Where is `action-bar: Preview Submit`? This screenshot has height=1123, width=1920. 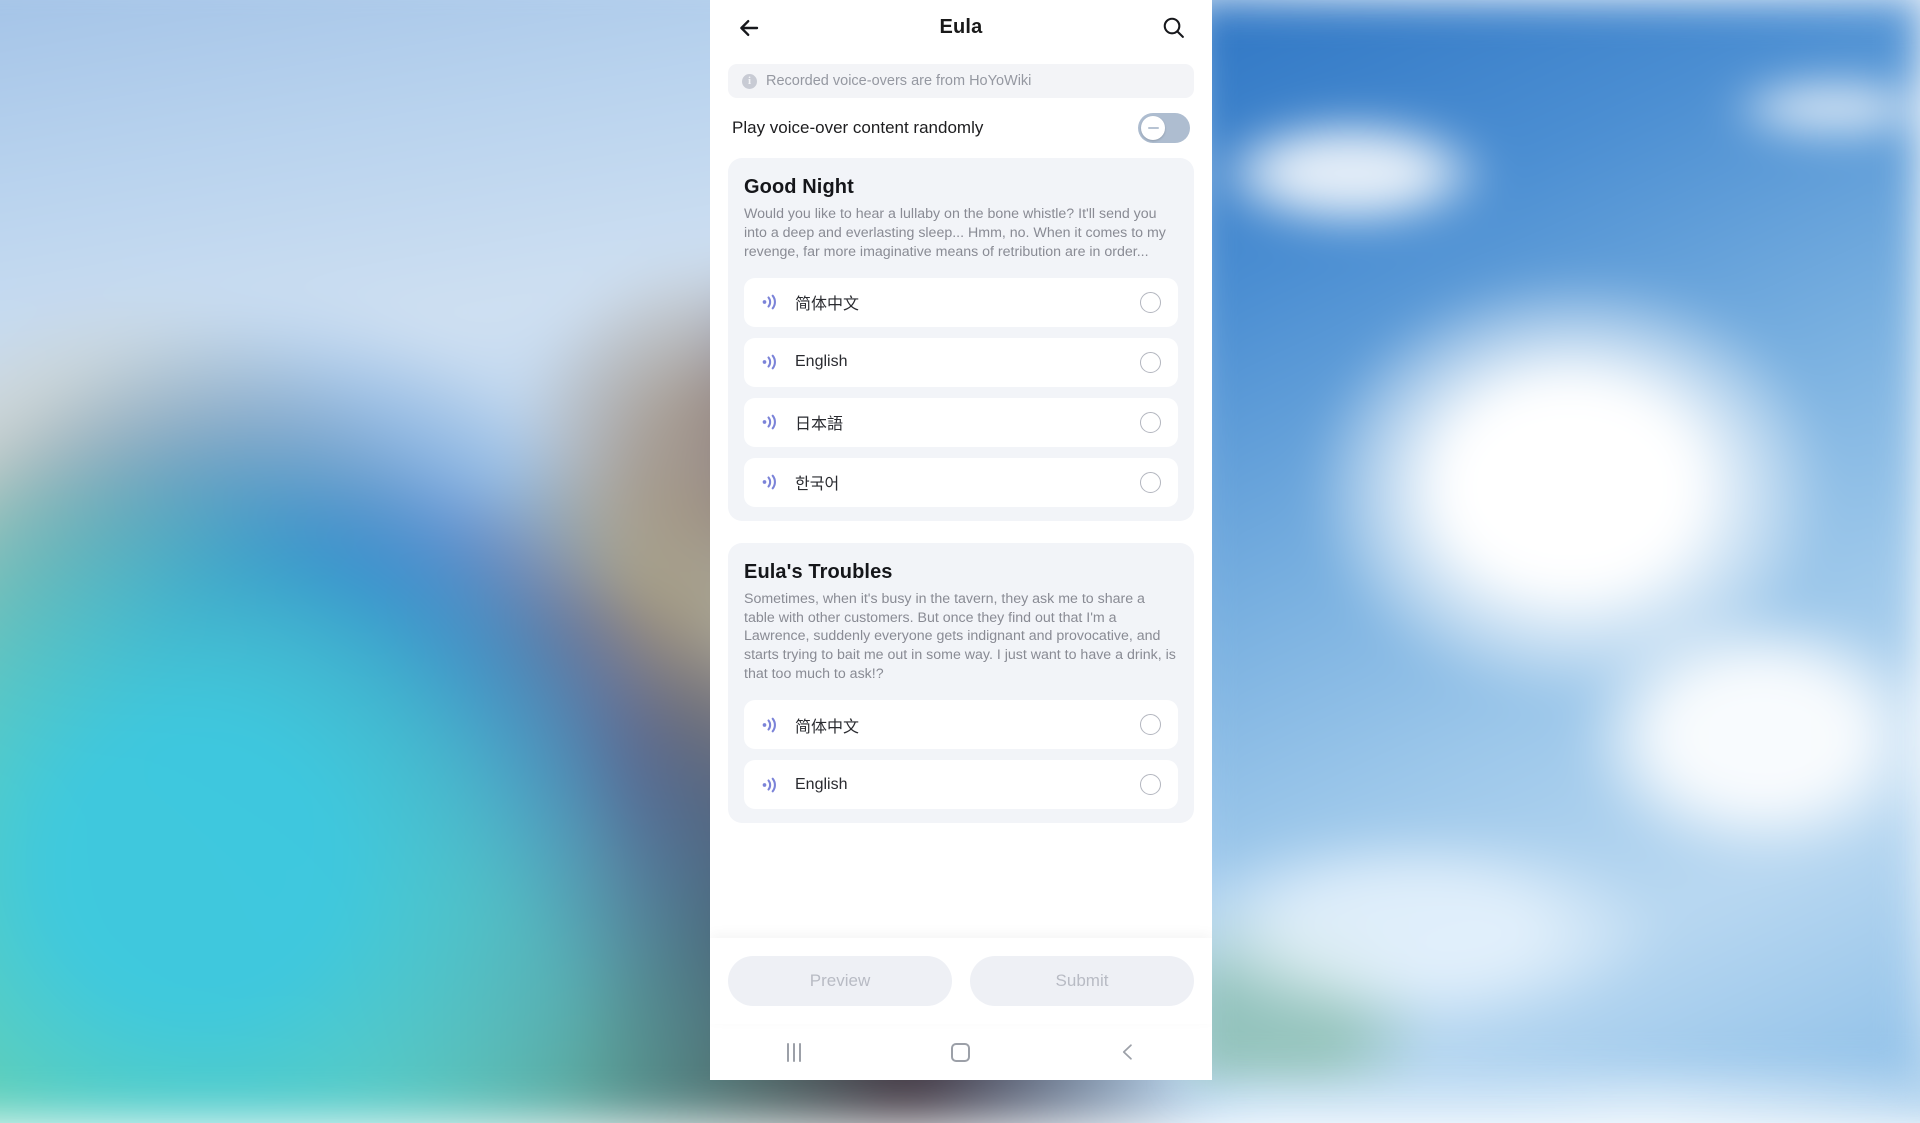
action-bar: Preview Submit is located at coordinates (961, 981).